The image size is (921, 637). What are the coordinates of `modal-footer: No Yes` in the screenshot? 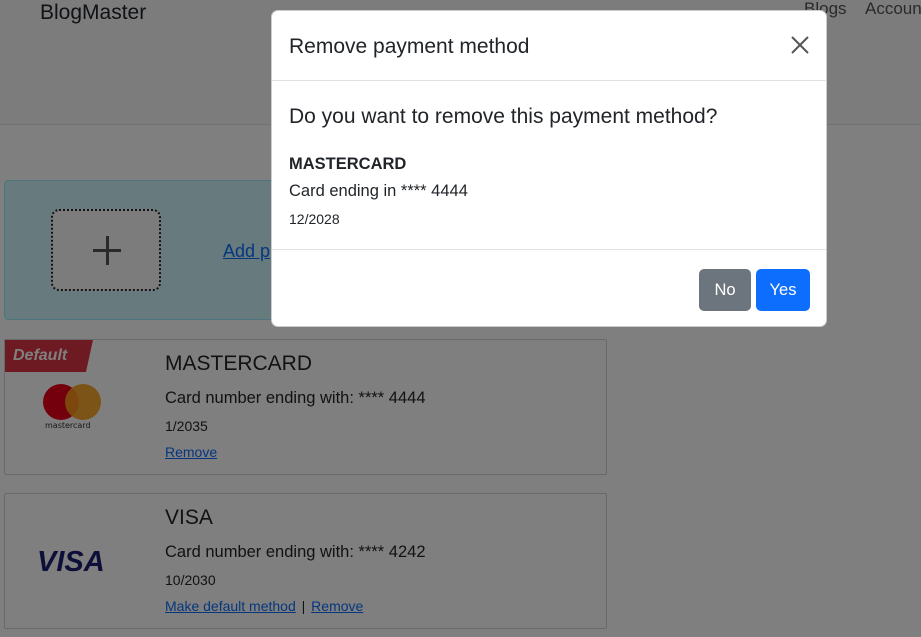 It's located at (549, 288).